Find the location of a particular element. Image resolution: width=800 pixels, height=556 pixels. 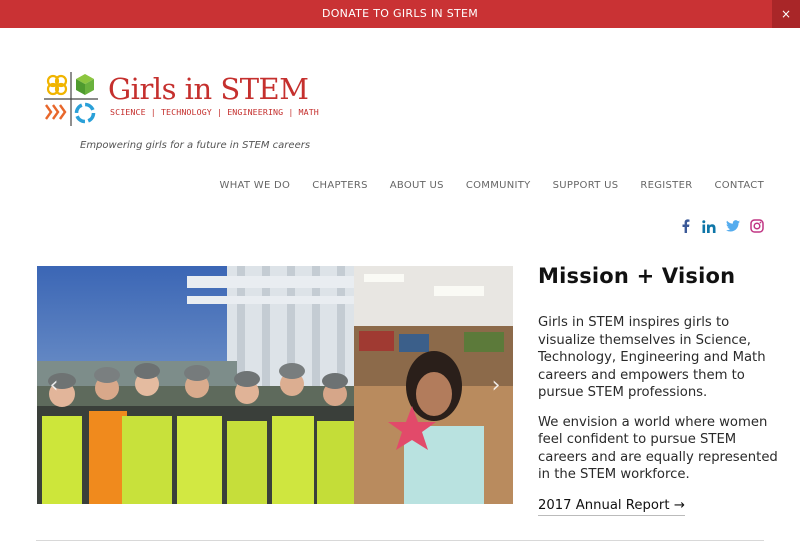

carousel-next-button: › is located at coordinates (496, 386).